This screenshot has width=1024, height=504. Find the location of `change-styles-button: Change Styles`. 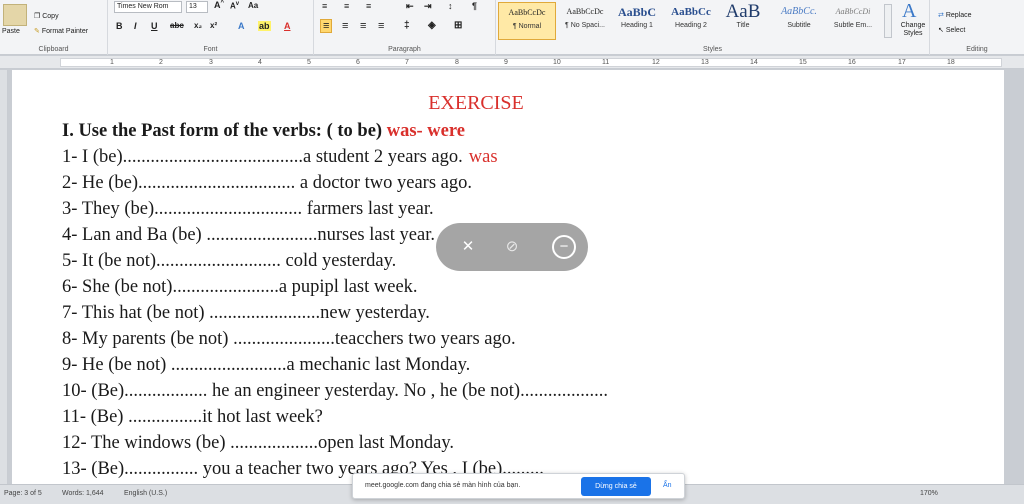

change-styles-button: Change Styles is located at coordinates (913, 30).